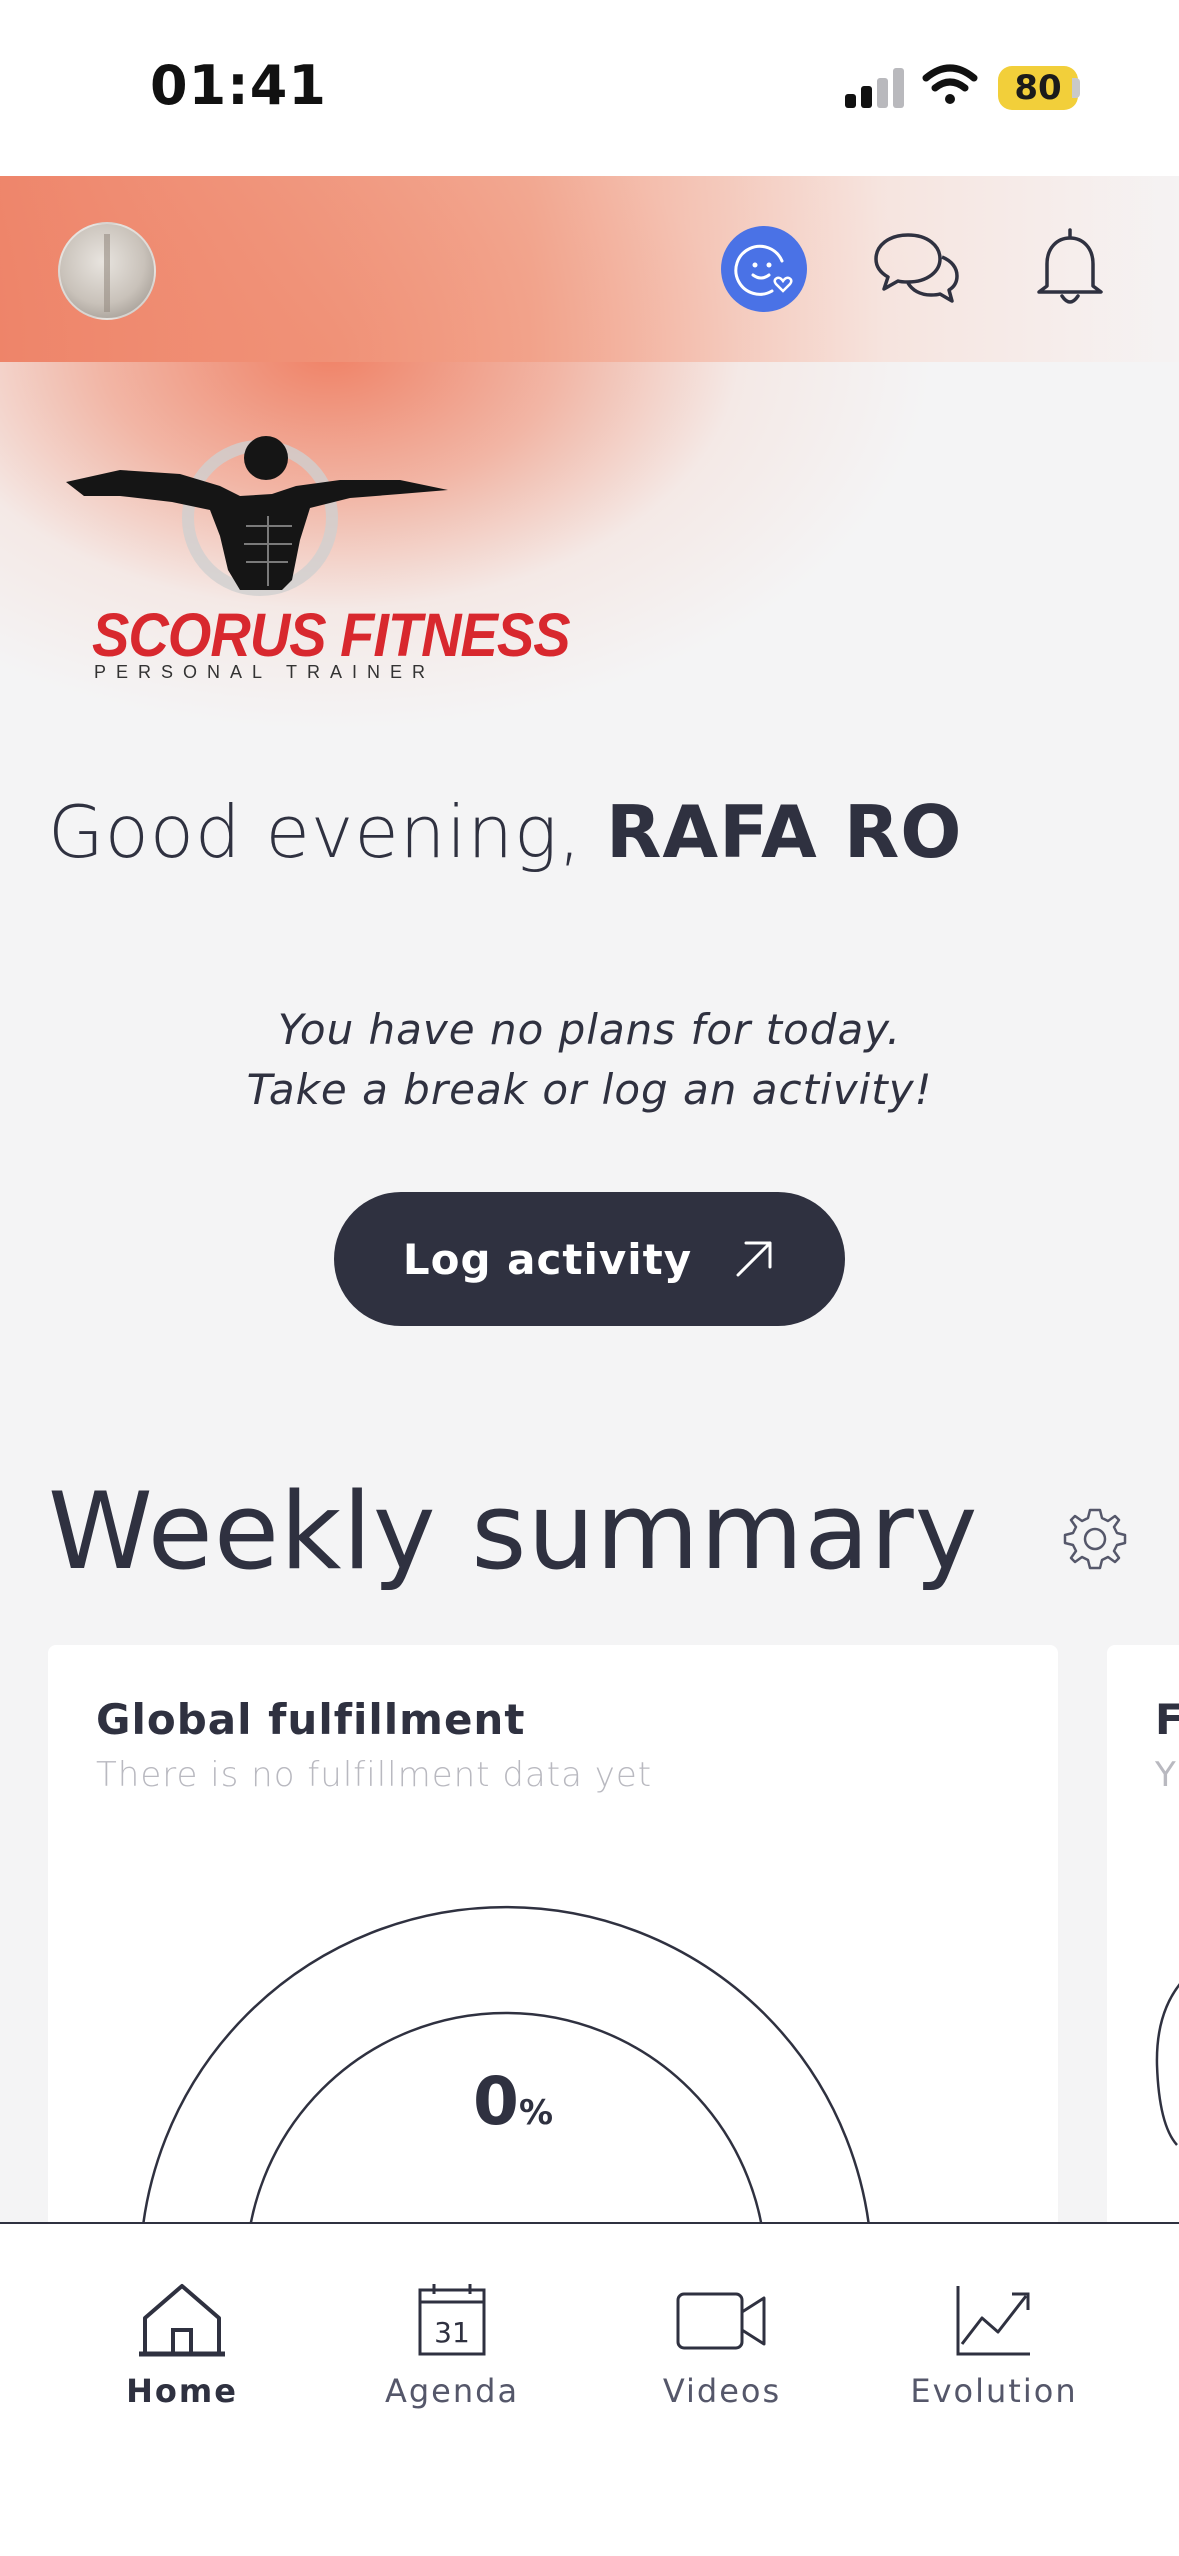 This screenshot has height=2556, width=1179. Describe the element at coordinates (182, 2320) in the screenshot. I see `home-icon` at that location.